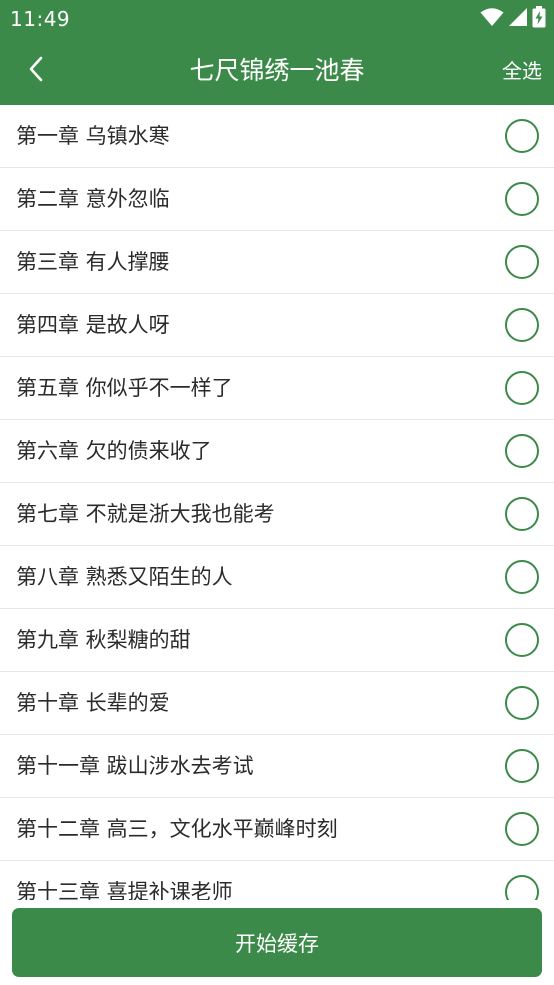 The width and height of the screenshot is (554, 985). I want to click on chapter-row: 第一章 乌镇水寒, so click(277, 136).